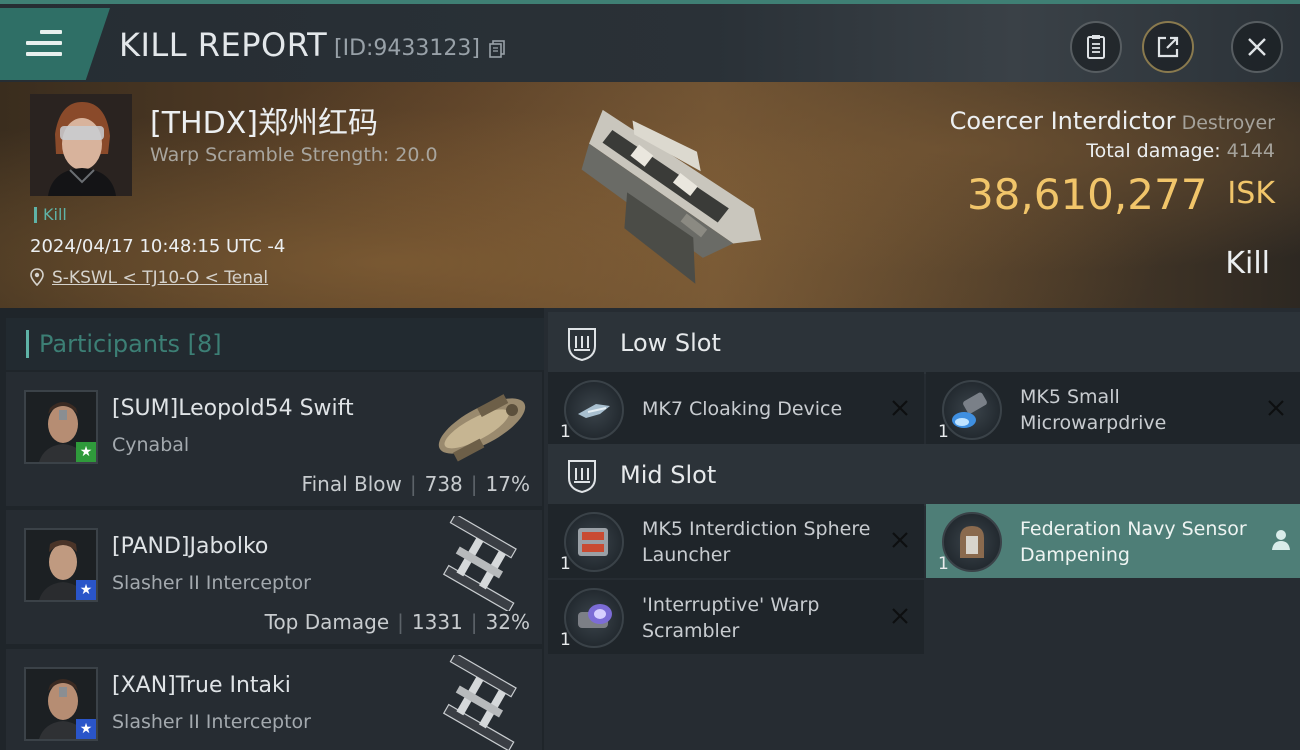 The width and height of the screenshot is (1300, 750). What do you see at coordinates (650, 41) in the screenshot?
I see `top-bar: KILL REPORT [ID:9433123]` at bounding box center [650, 41].